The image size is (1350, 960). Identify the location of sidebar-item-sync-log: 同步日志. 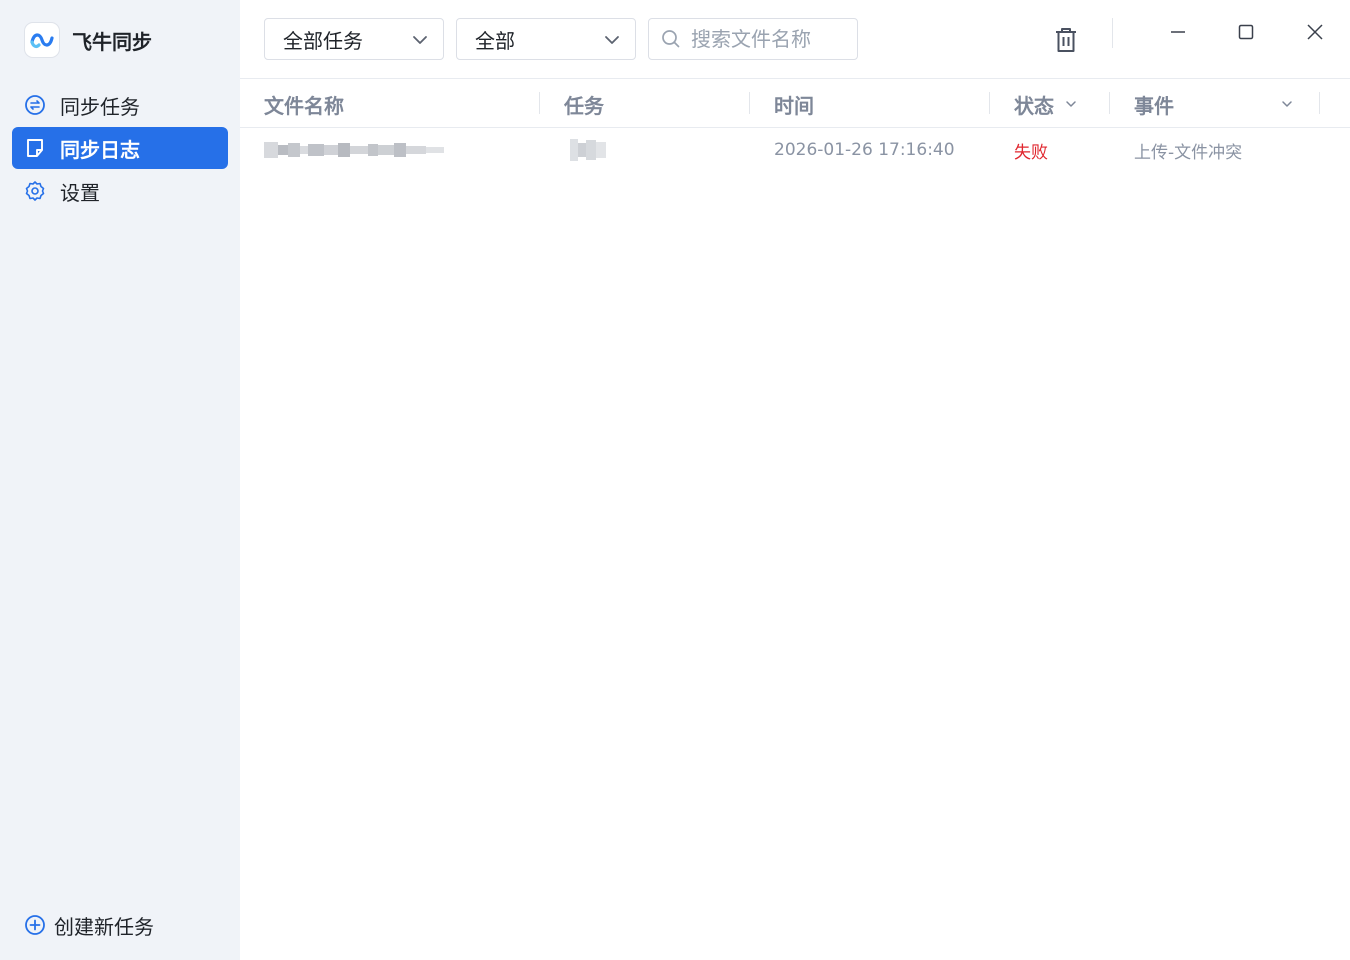
(120, 148).